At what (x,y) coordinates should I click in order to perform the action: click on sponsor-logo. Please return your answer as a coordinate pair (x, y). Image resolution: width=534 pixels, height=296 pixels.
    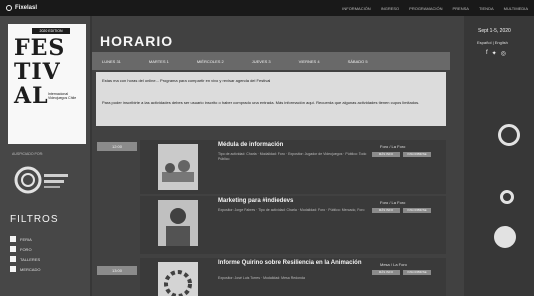
    Looking at the image, I should click on (42, 180).